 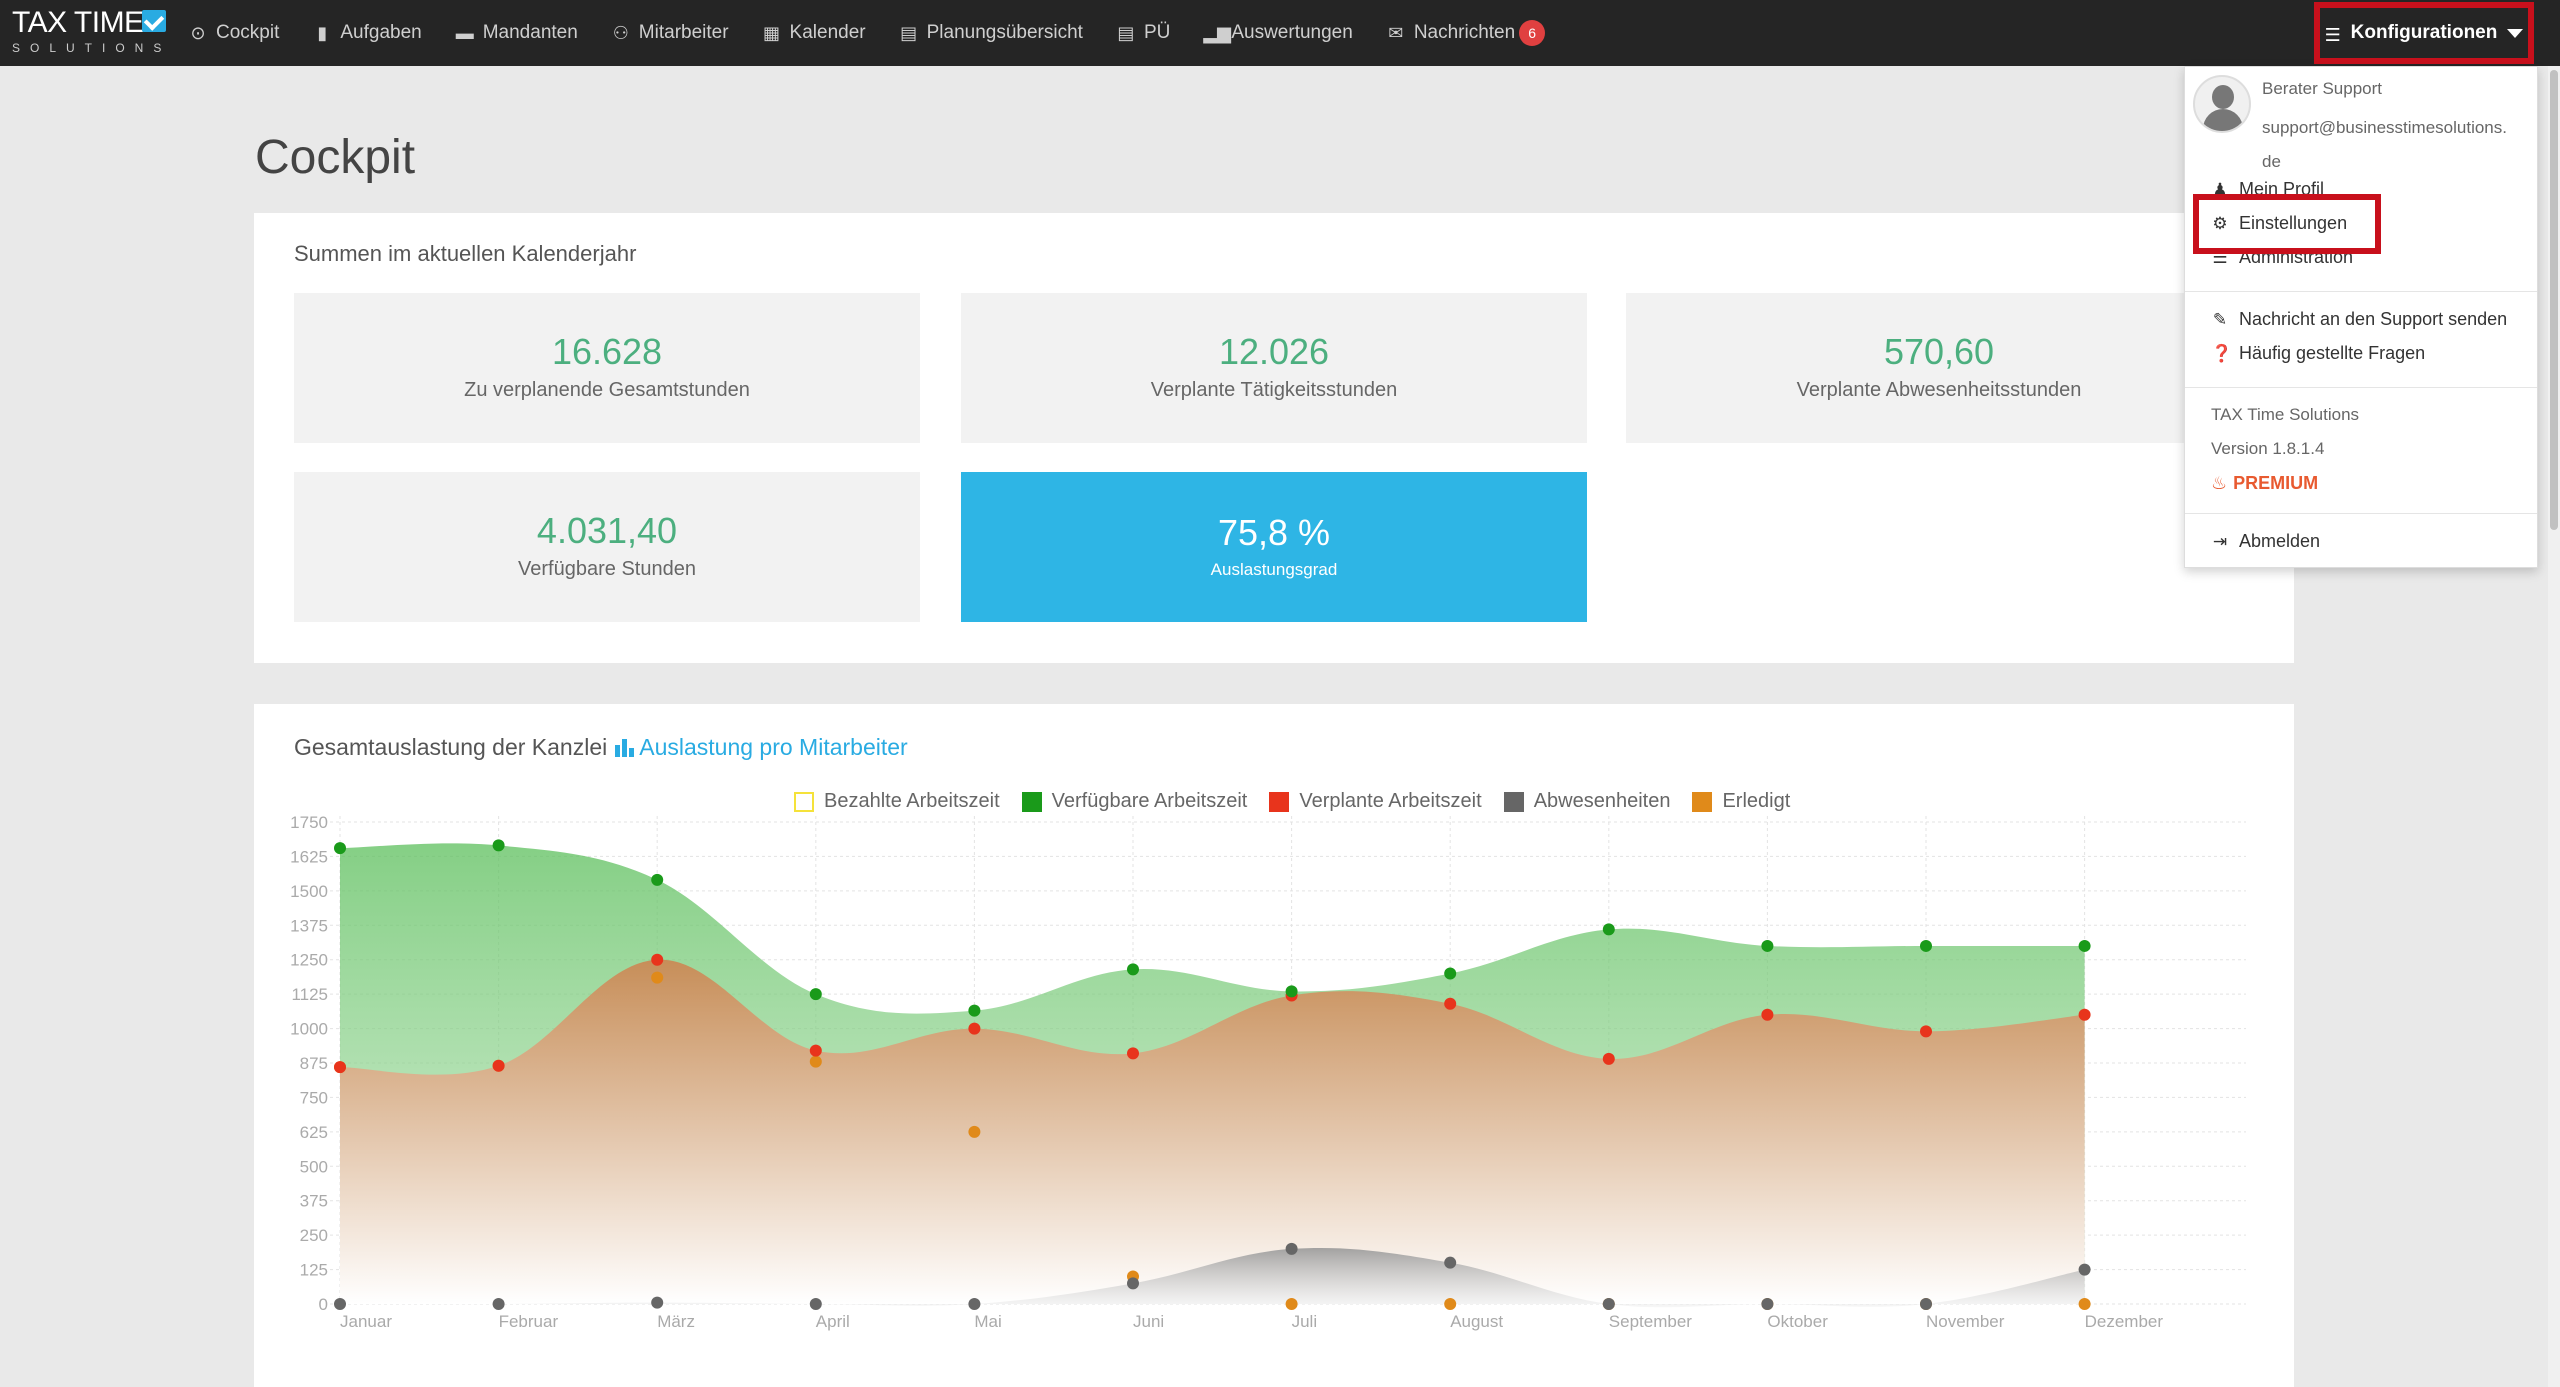 I want to click on kpi-total-hours: 16.628 Zu verplanende Gesamtstunden, so click(x=607, y=368).